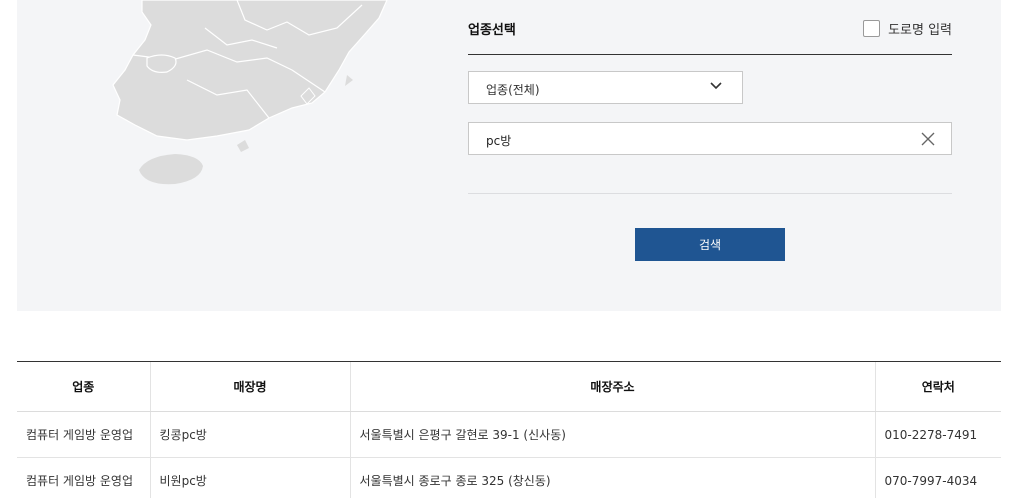 The image size is (1024, 498). Describe the element at coordinates (612, 477) in the screenshot. I see `cell-address: 서울특별시 종로구 종로 325 (창신동)` at that location.